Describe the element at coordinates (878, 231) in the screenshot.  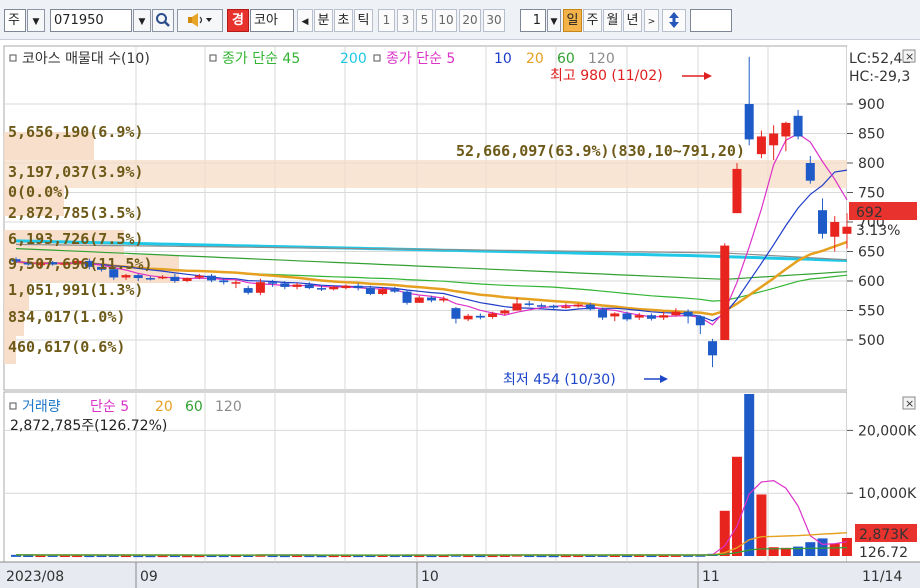
I see `current-change-value: 3.13%` at that location.